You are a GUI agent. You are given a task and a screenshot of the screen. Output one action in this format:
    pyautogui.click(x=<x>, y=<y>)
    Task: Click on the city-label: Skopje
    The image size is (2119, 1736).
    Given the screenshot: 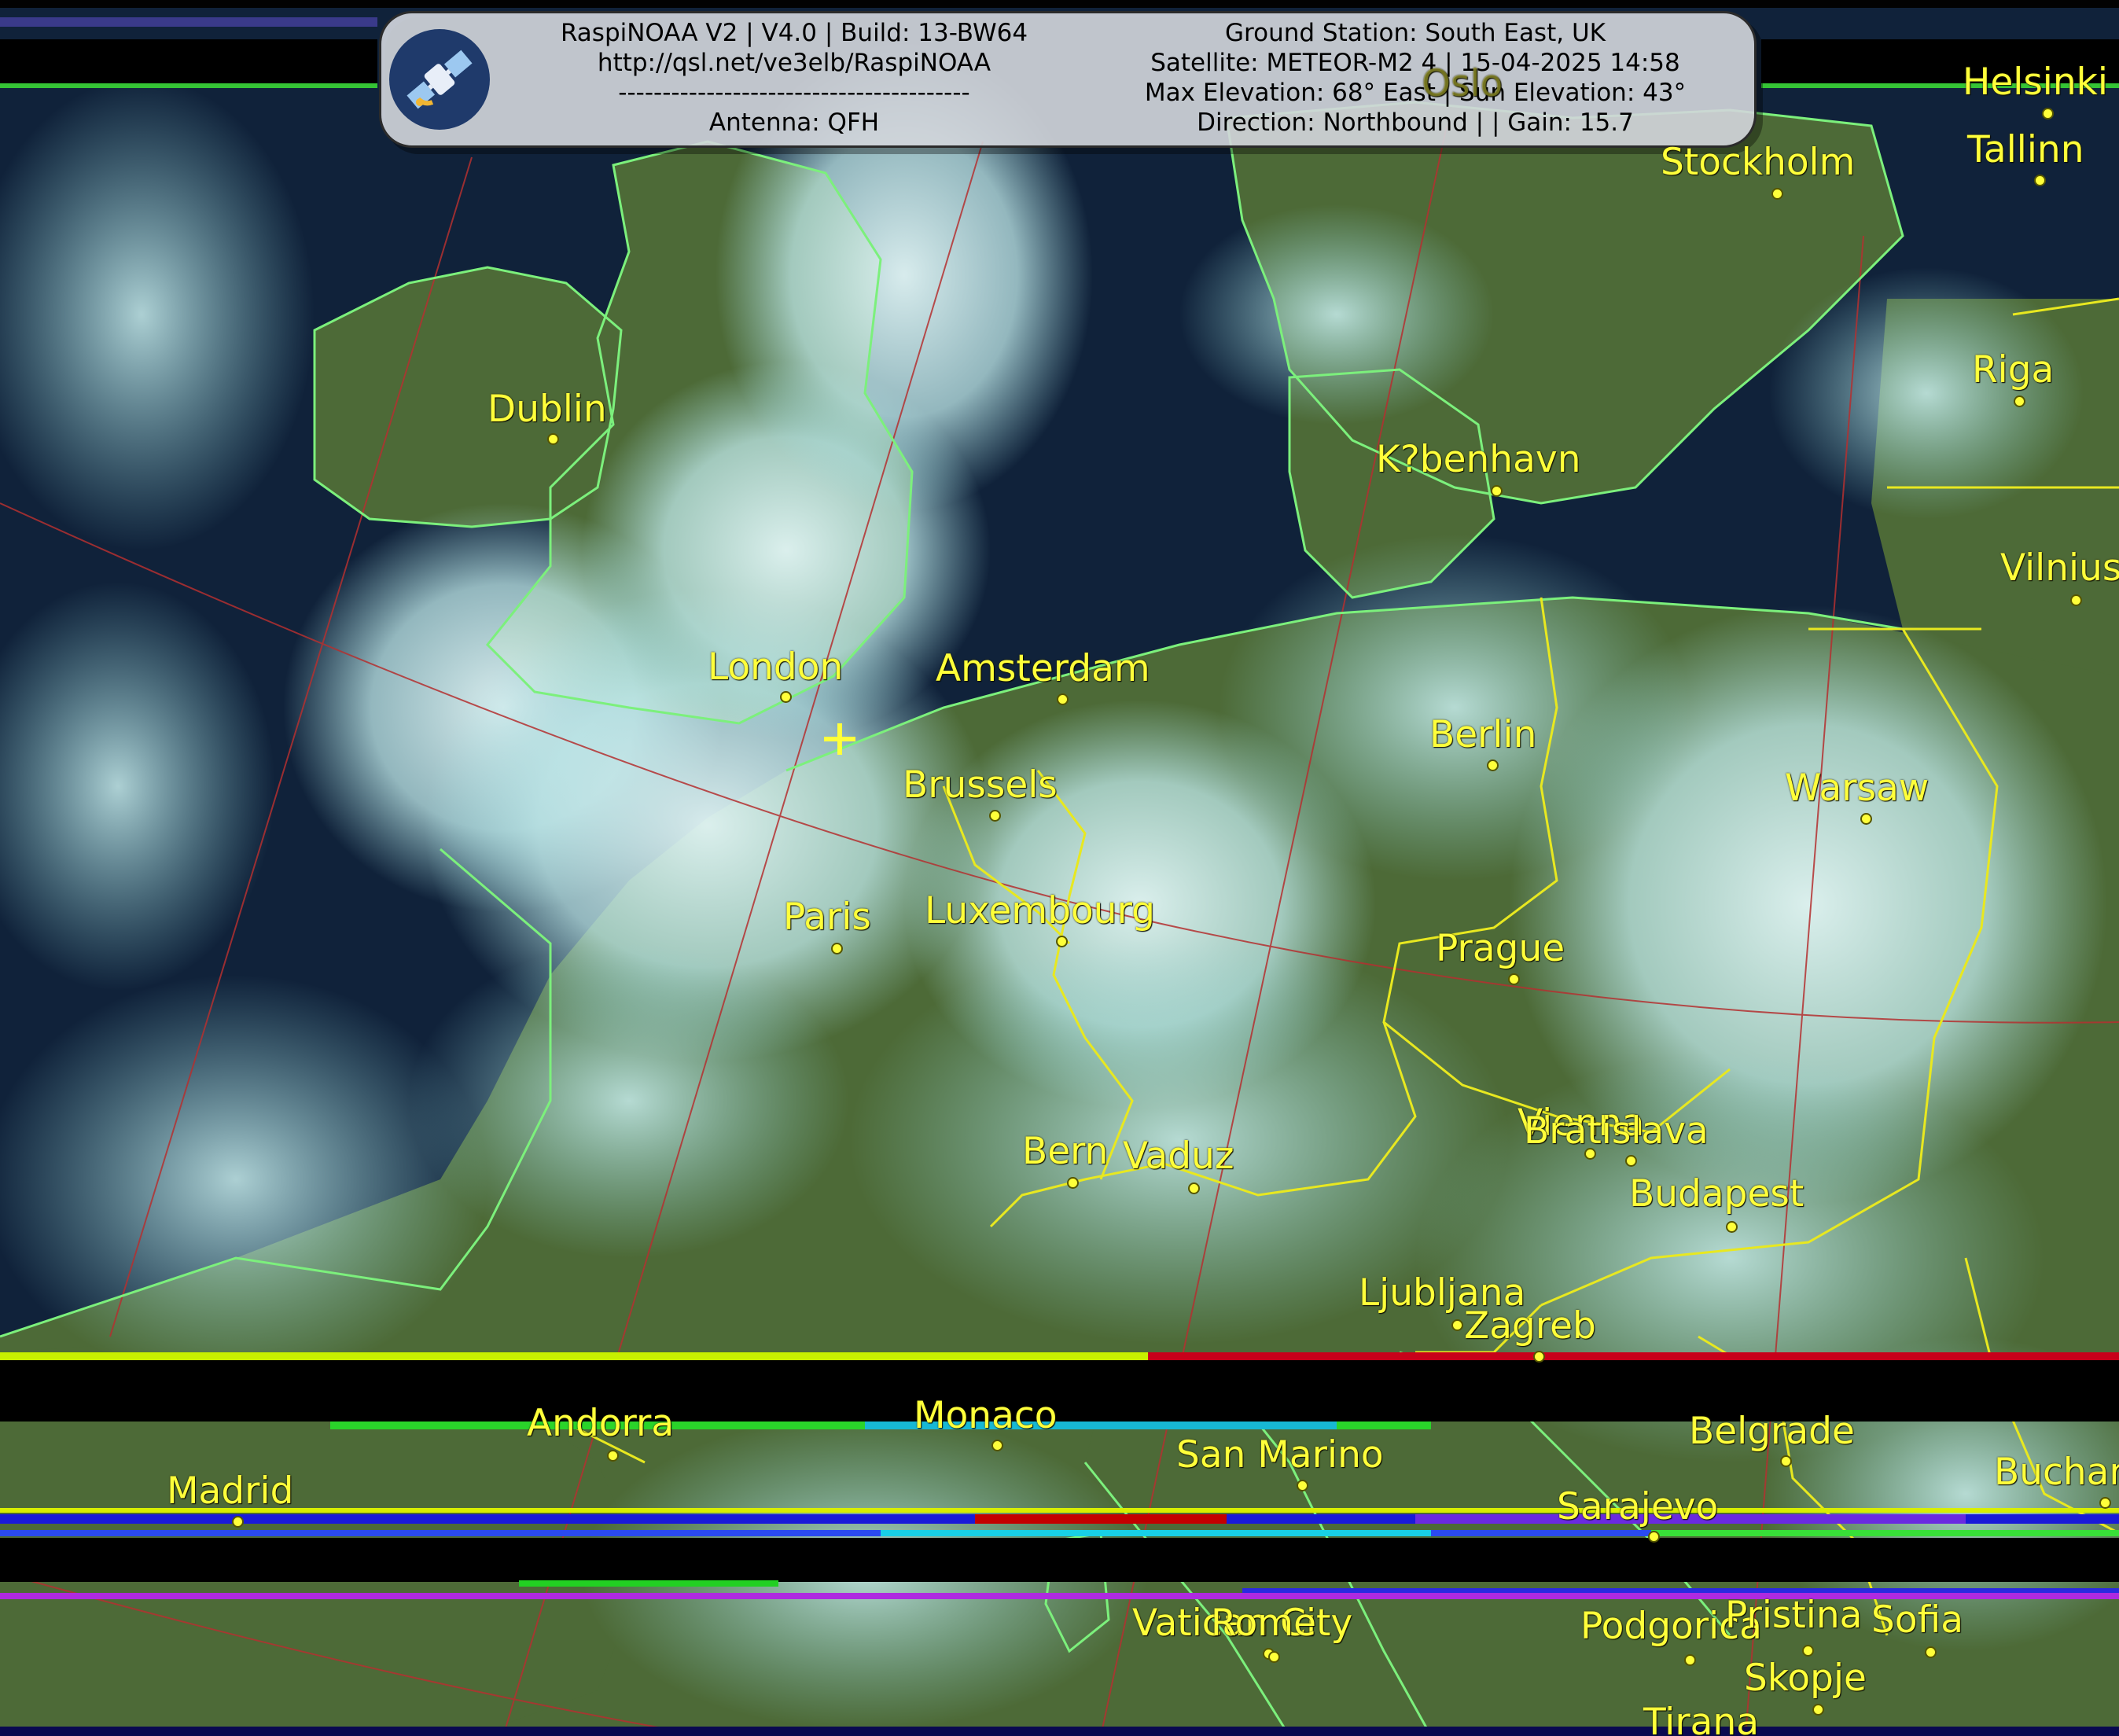 What is the action you would take?
    pyautogui.click(x=1805, y=1678)
    